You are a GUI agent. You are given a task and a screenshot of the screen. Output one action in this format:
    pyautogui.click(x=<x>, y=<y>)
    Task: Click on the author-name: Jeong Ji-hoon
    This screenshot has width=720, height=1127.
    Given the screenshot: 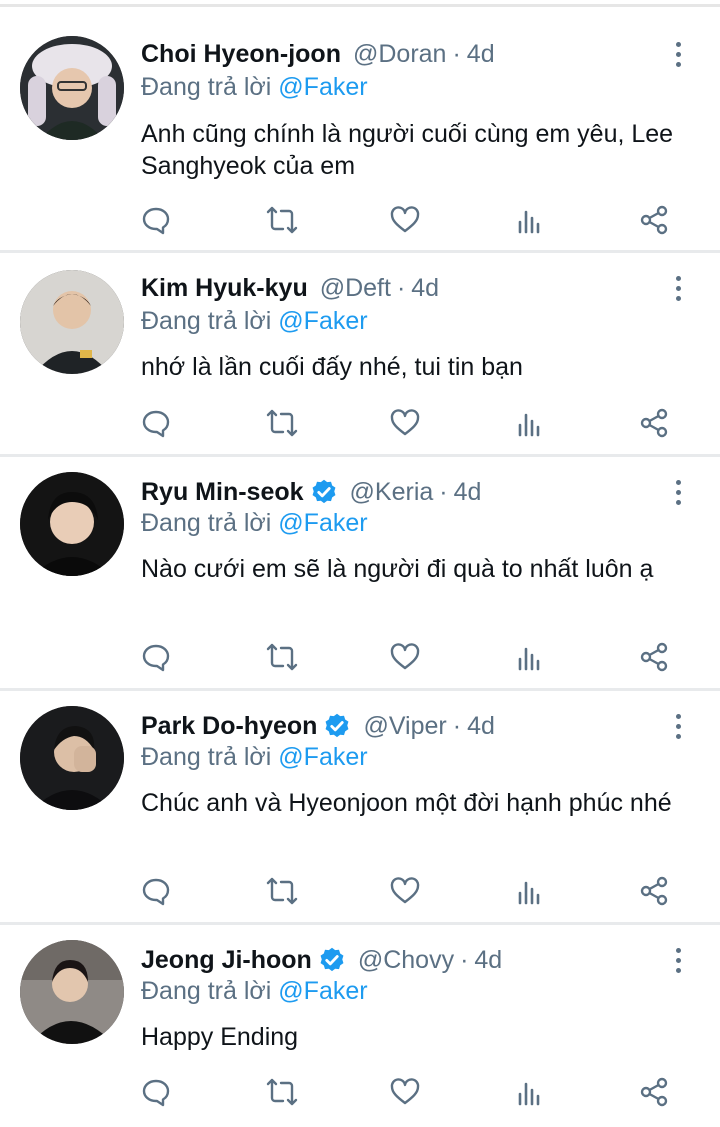 What is the action you would take?
    pyautogui.click(x=226, y=960)
    